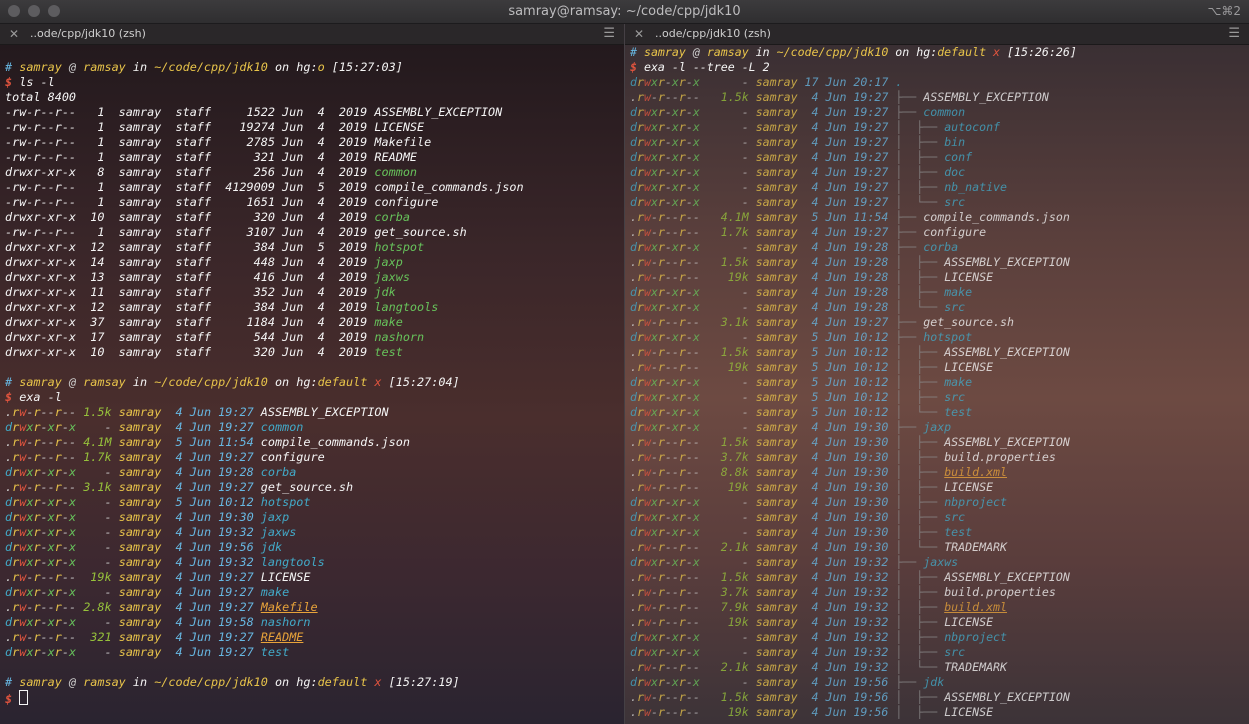 This screenshot has width=1249, height=724. I want to click on text-segment: 11, so click(97, 292).